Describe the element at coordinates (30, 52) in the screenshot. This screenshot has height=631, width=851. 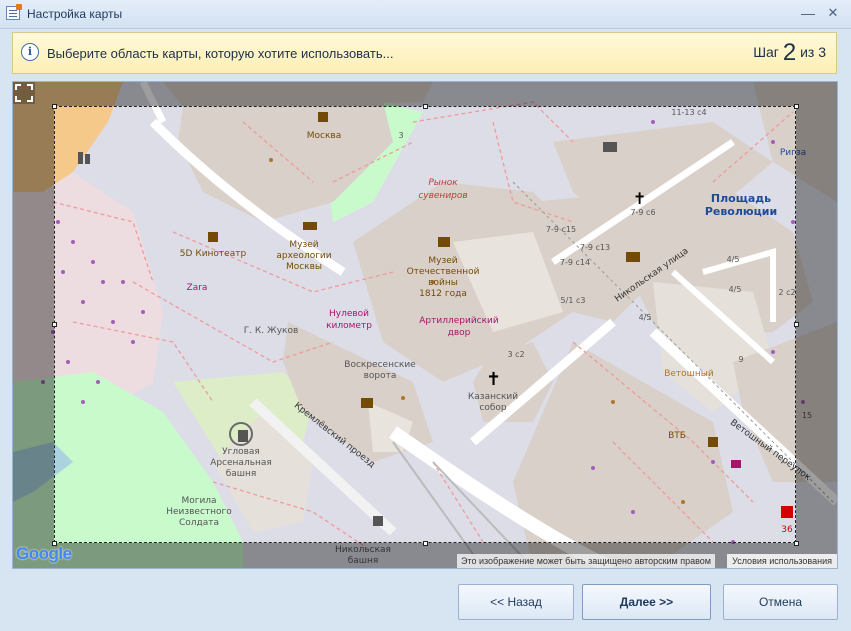
I see `info-icon: i` at that location.